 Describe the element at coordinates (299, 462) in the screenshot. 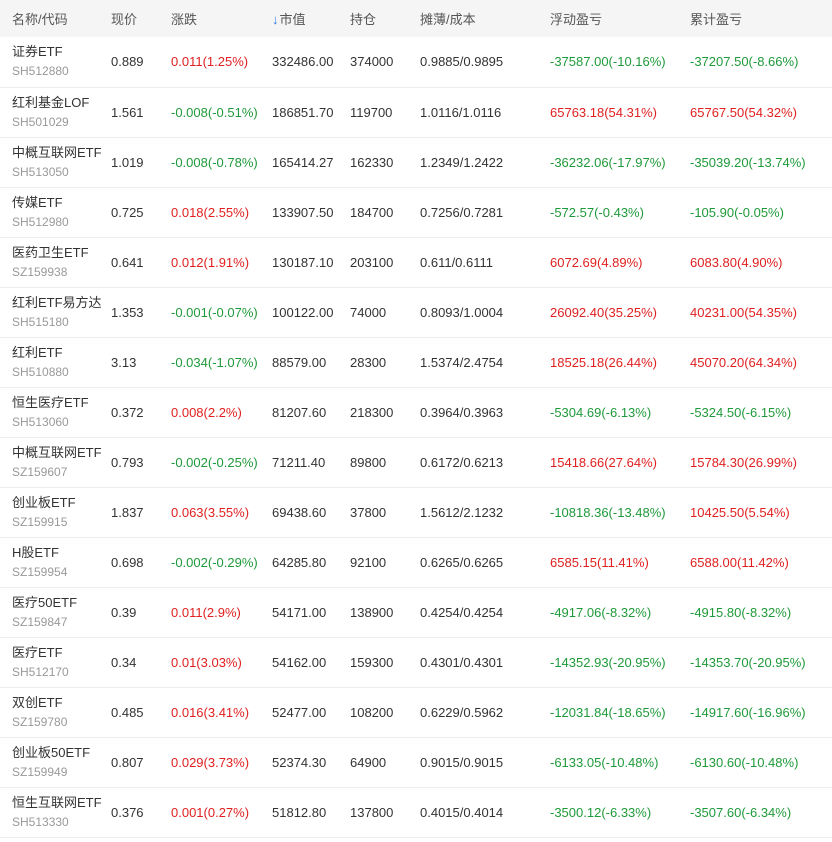

I see `cell-market-value: 71211.40` at that location.